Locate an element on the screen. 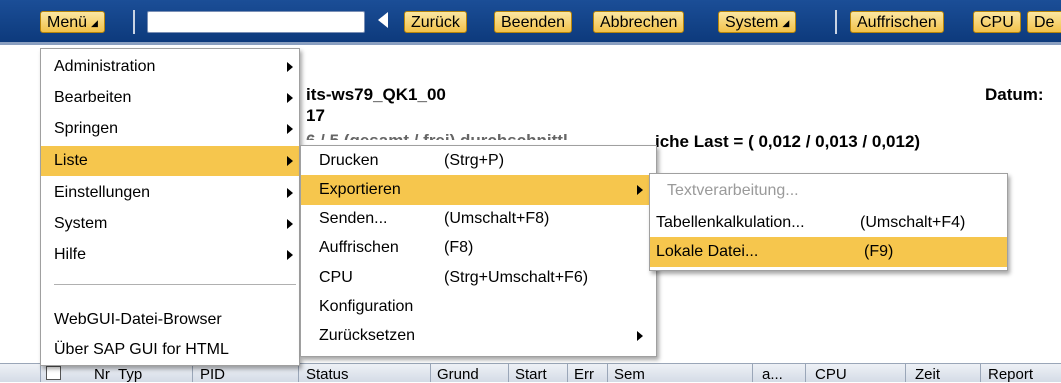 The height and width of the screenshot is (383, 1061). menu-item-hilfe: Hilfe is located at coordinates (170, 255).